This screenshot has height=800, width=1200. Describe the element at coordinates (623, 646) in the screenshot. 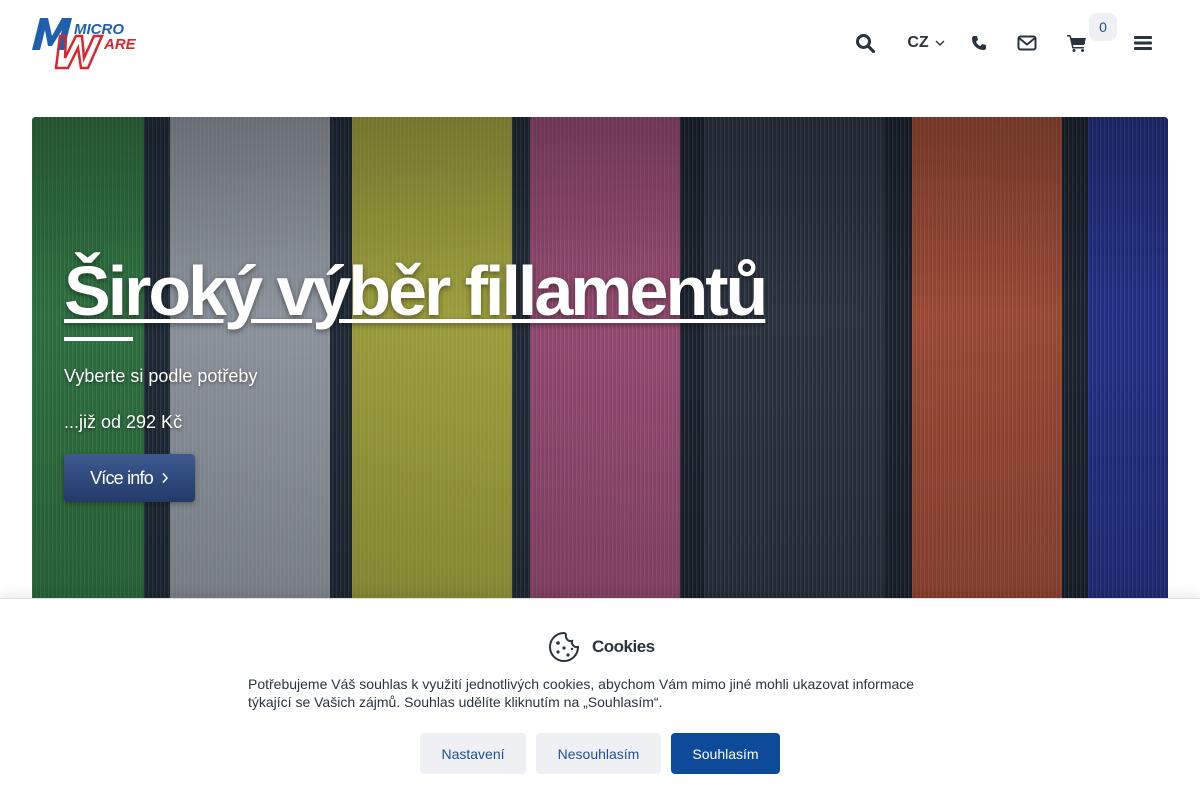

I see `cookie-title: Cookies` at that location.